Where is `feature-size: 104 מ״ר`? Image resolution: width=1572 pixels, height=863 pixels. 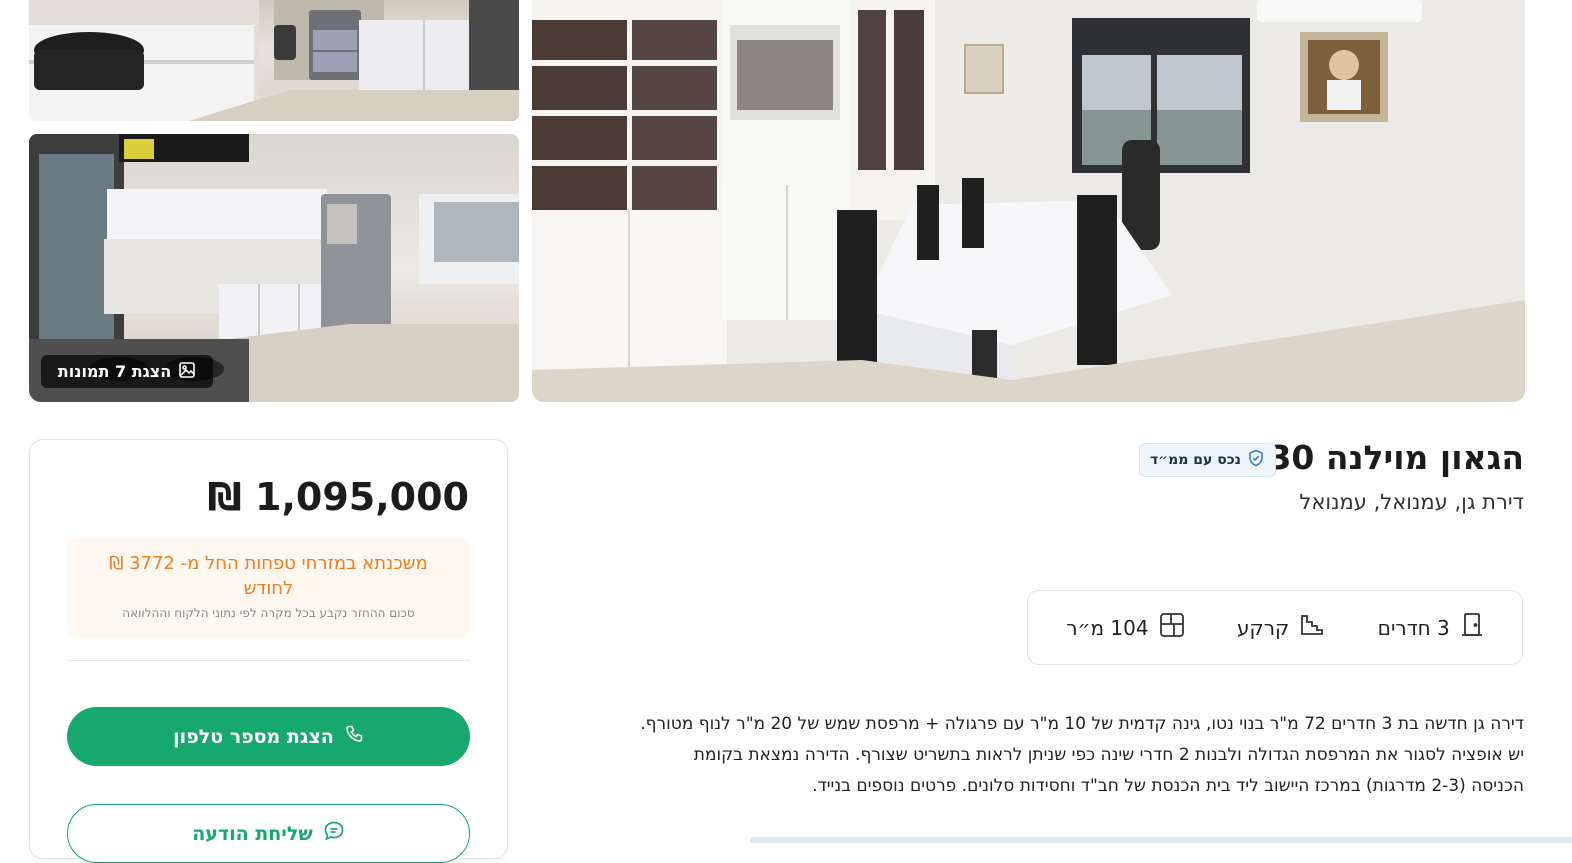 feature-size: 104 מ״ר is located at coordinates (1125, 627).